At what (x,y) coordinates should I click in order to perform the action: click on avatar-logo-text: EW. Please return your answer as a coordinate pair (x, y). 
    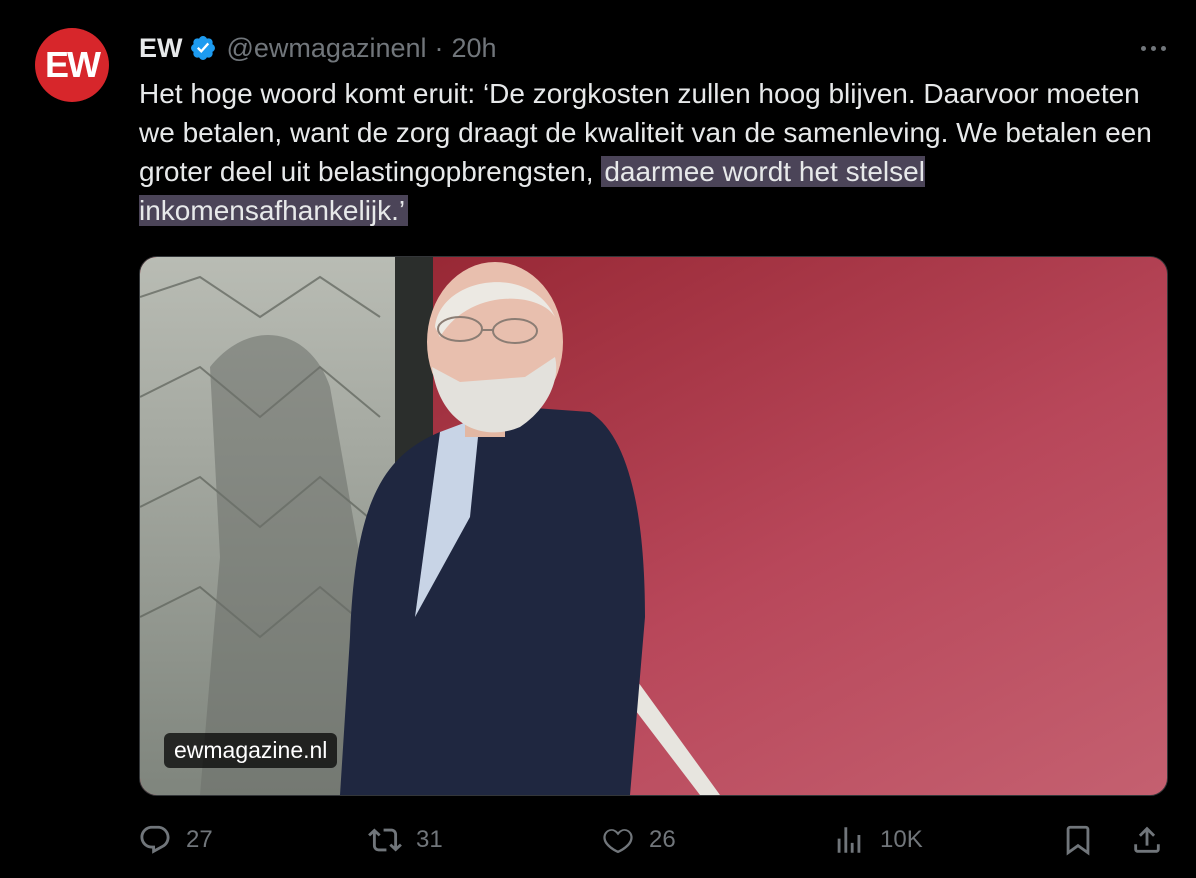
    Looking at the image, I should click on (73, 64).